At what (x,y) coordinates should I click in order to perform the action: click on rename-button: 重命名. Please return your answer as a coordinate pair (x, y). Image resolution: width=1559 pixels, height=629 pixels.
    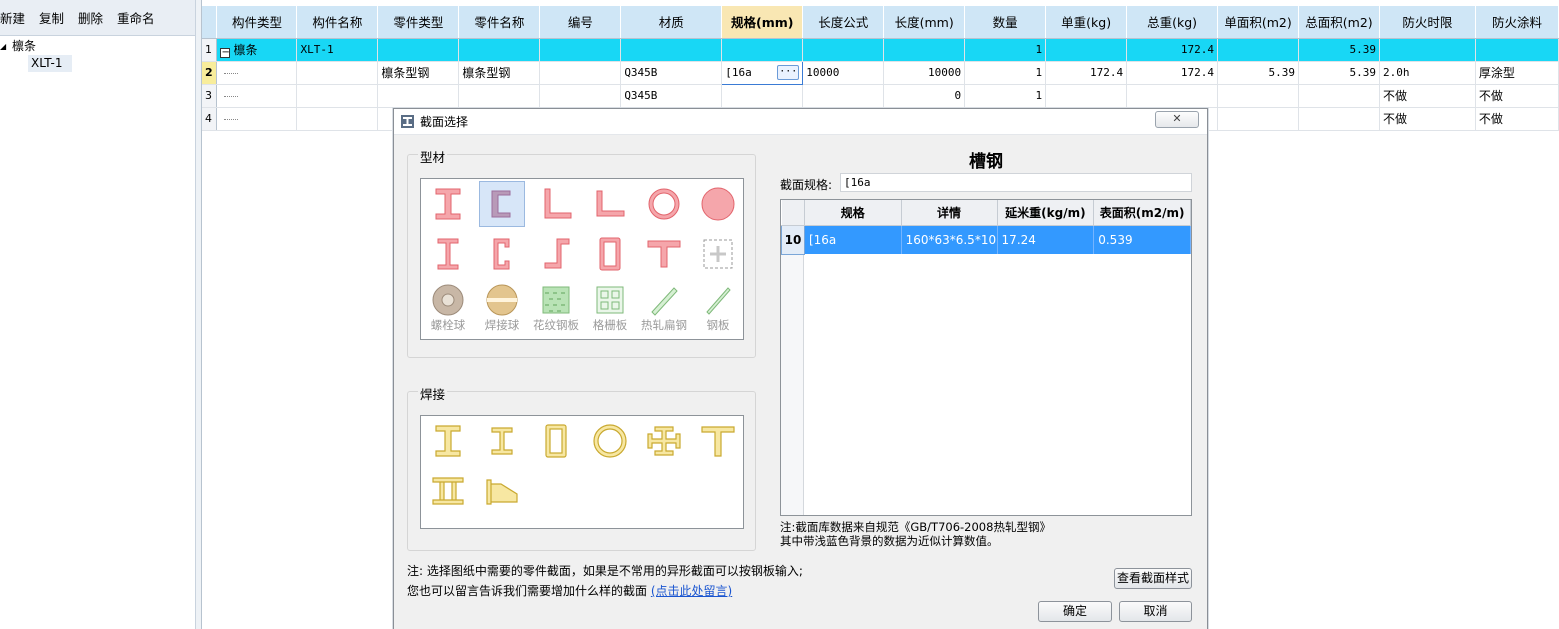
    Looking at the image, I should click on (136, 17).